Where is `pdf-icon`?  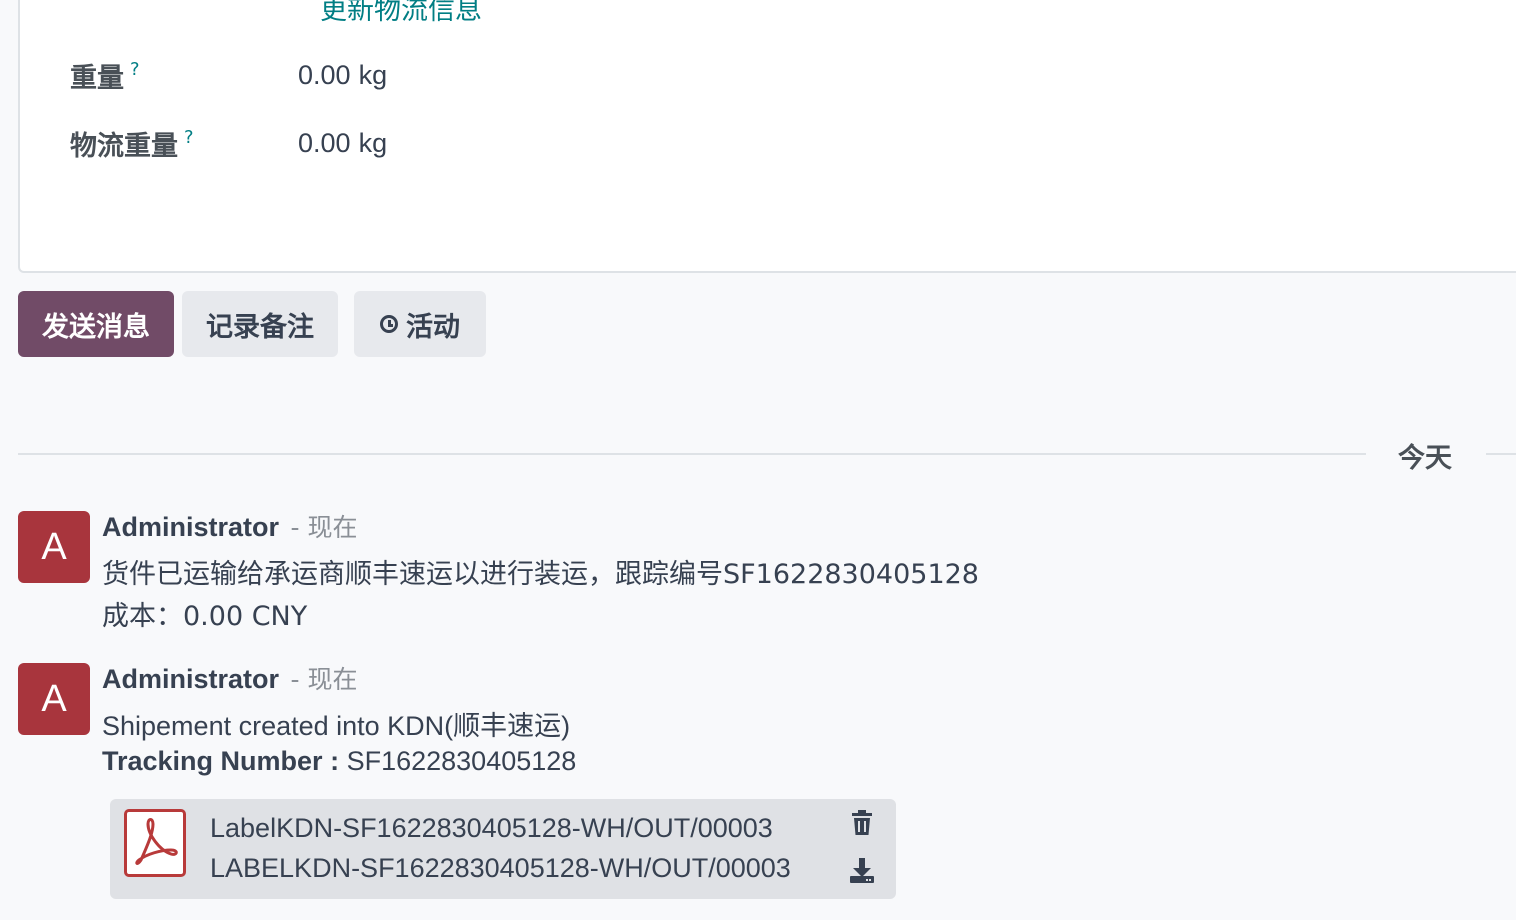 pdf-icon is located at coordinates (155, 843).